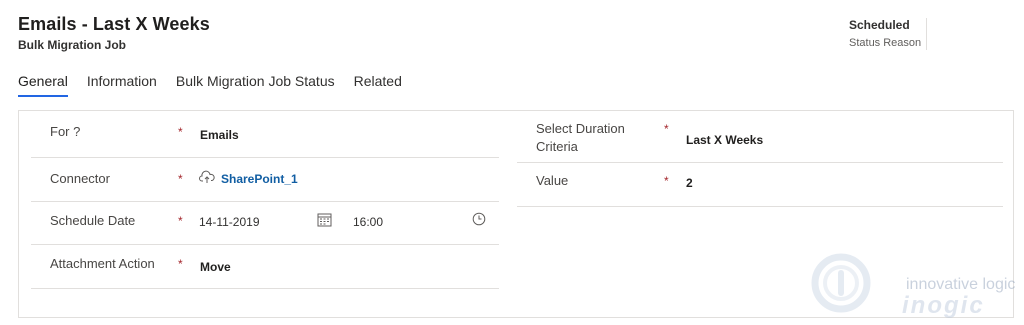  I want to click on page-title: Emails - Last X Weeks, so click(114, 24).